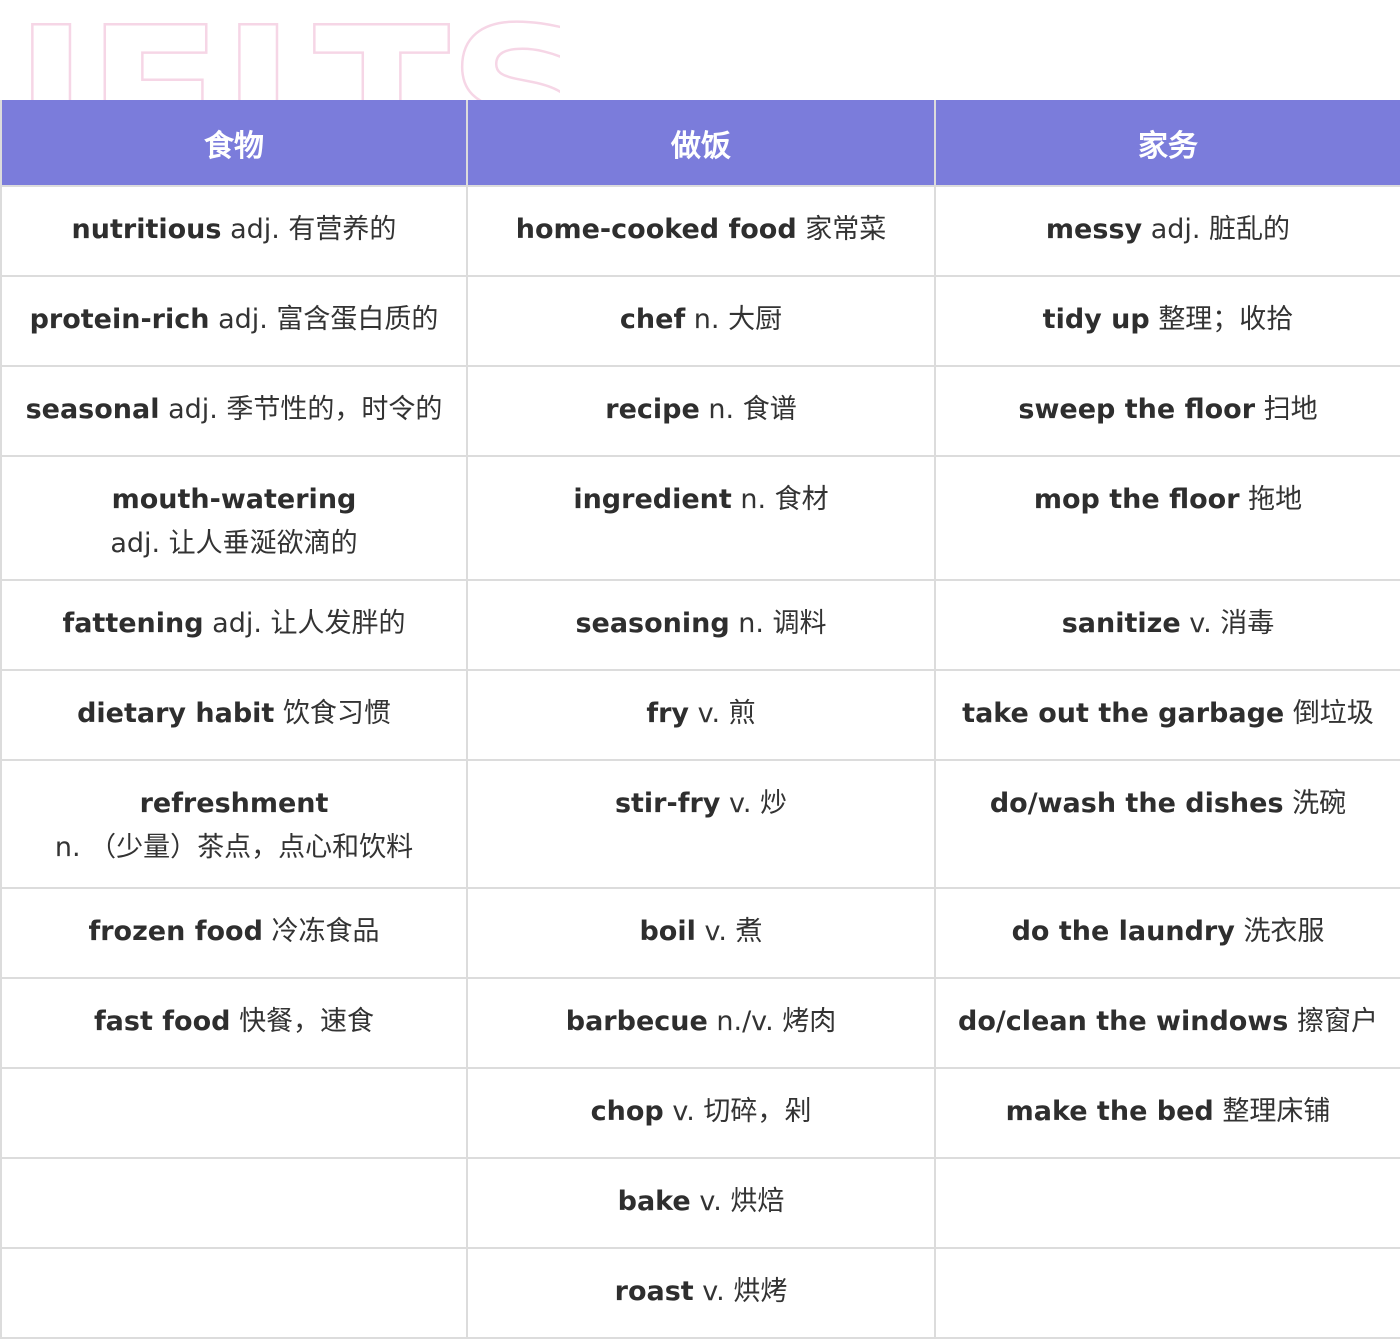 Image resolution: width=1400 pixels, height=1339 pixels. What do you see at coordinates (1226, 319) in the screenshot?
I see `vocab-definition: 整理；收拾` at bounding box center [1226, 319].